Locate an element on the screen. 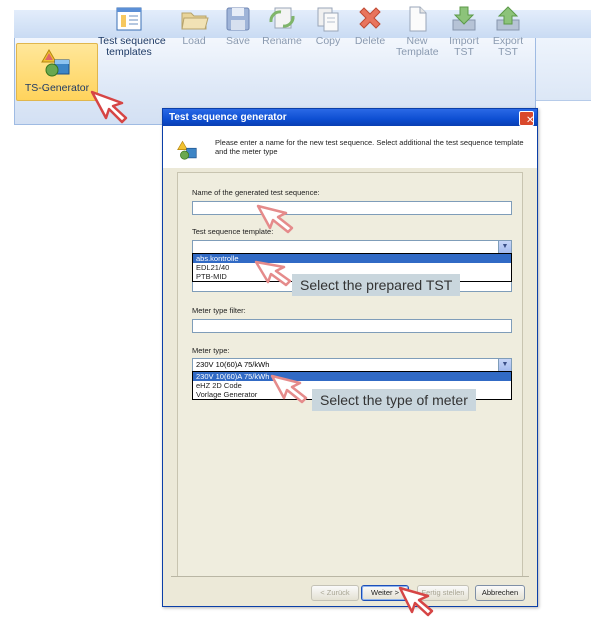 The image size is (591, 619). template-option: abs.kontrolle is located at coordinates (352, 258).